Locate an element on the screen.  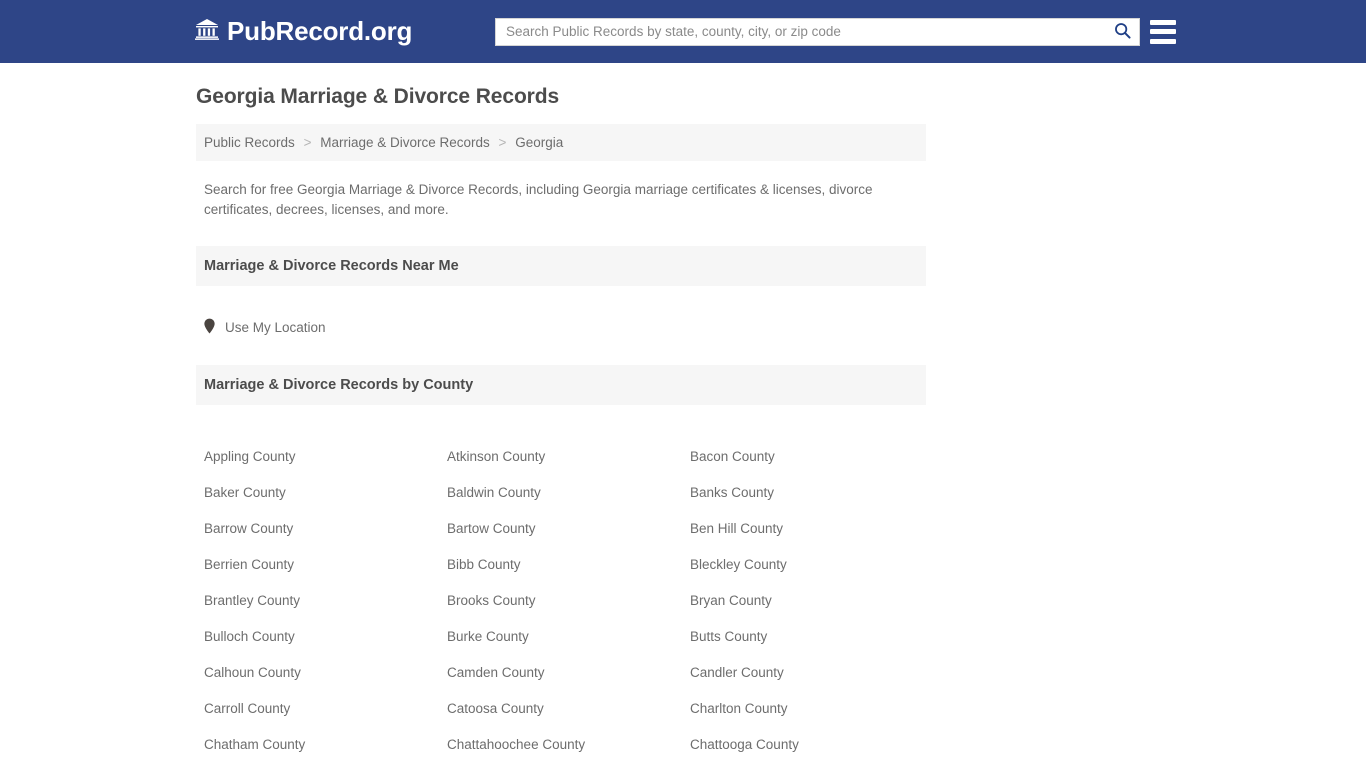
county-link: Barrow County is located at coordinates (325, 529).